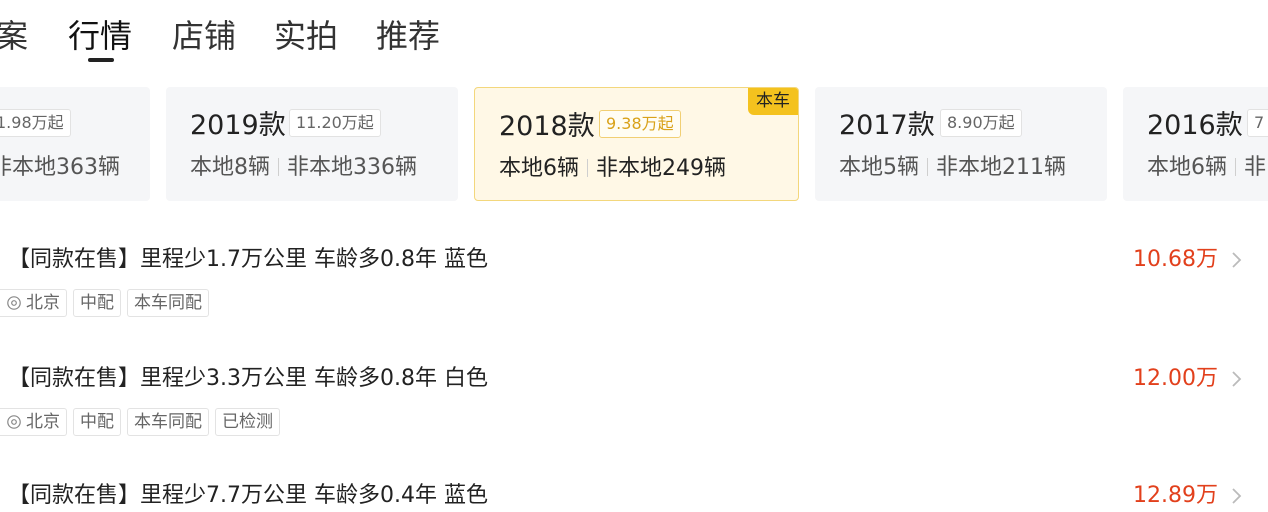 Image resolution: width=1268 pixels, height=512 pixels. What do you see at coordinates (248, 259) in the screenshot?
I see `listing-title: 【同款在售】里程少1.7万公里 车龄多0.8年 蓝色` at bounding box center [248, 259].